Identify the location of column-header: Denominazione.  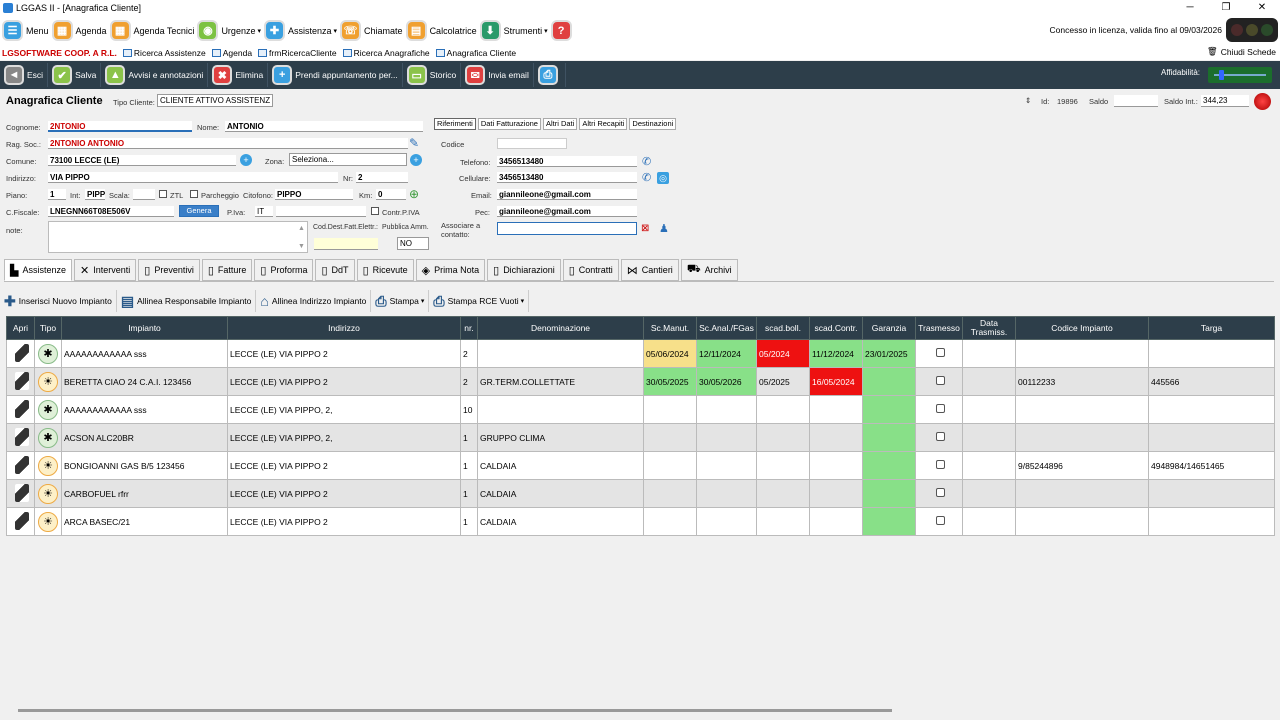
(560, 328).